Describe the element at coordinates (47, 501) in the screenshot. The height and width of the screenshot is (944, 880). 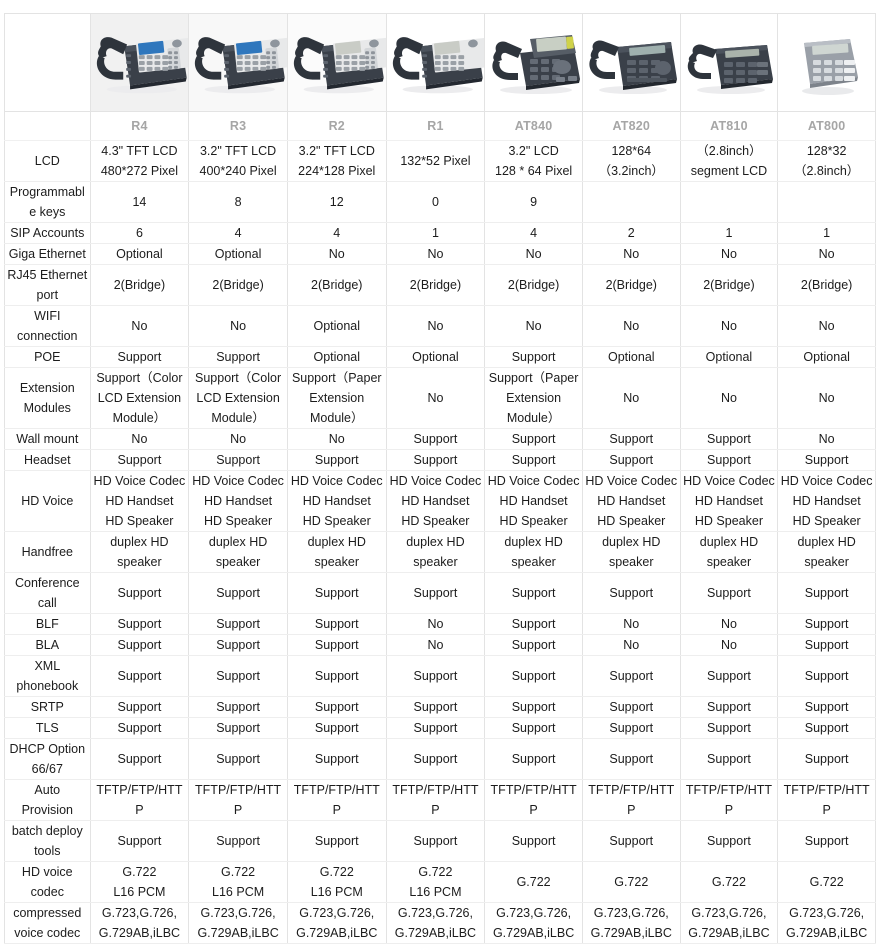
I see `spec-label: HD Voice` at that location.